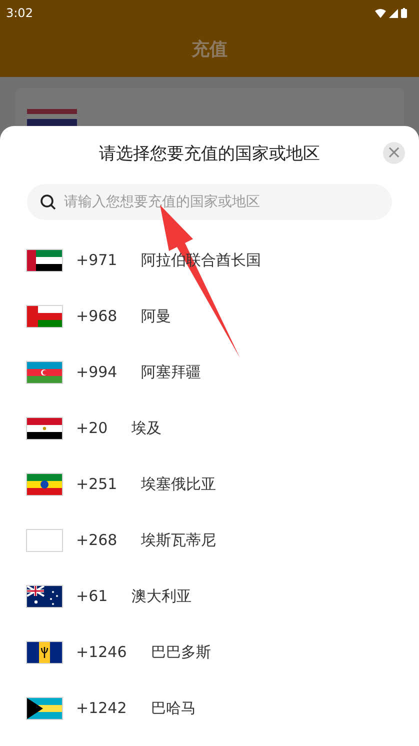  I want to click on star-flag-icon, so click(44, 596).